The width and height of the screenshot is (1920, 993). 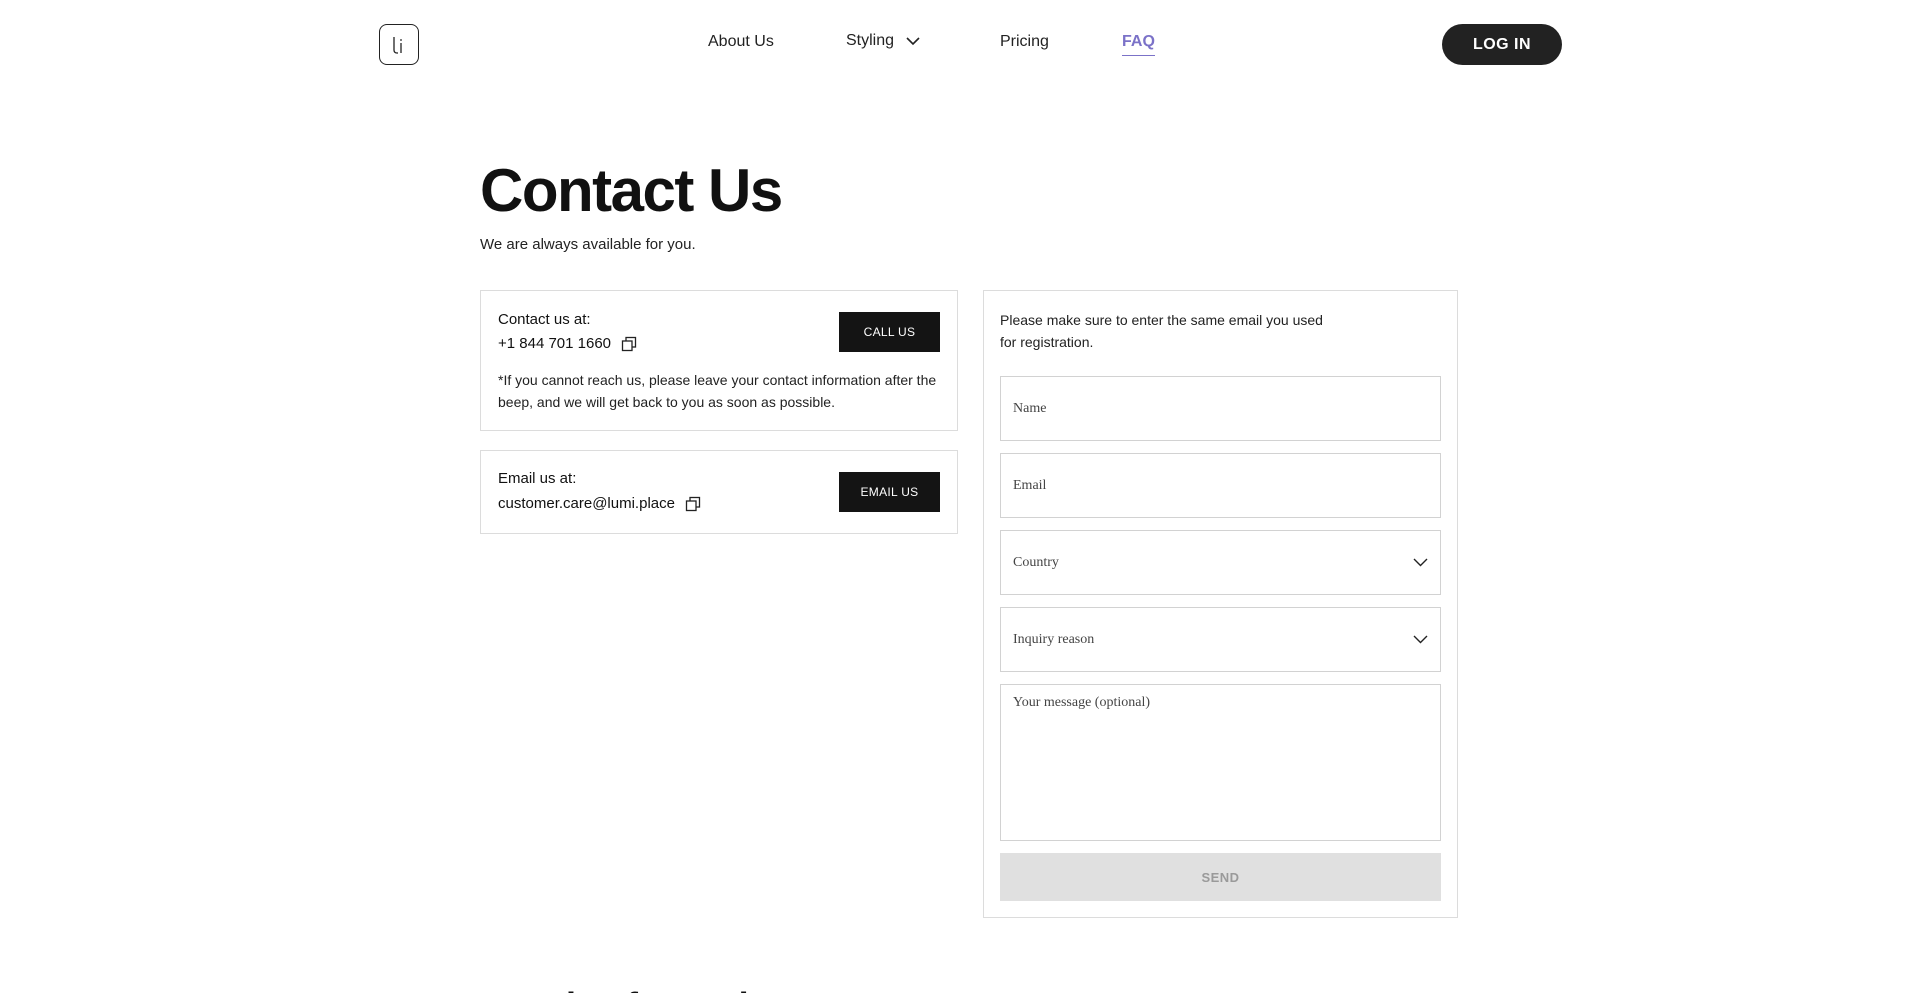 What do you see at coordinates (741, 42) in the screenshot?
I see `nav-about-us: About Us` at bounding box center [741, 42].